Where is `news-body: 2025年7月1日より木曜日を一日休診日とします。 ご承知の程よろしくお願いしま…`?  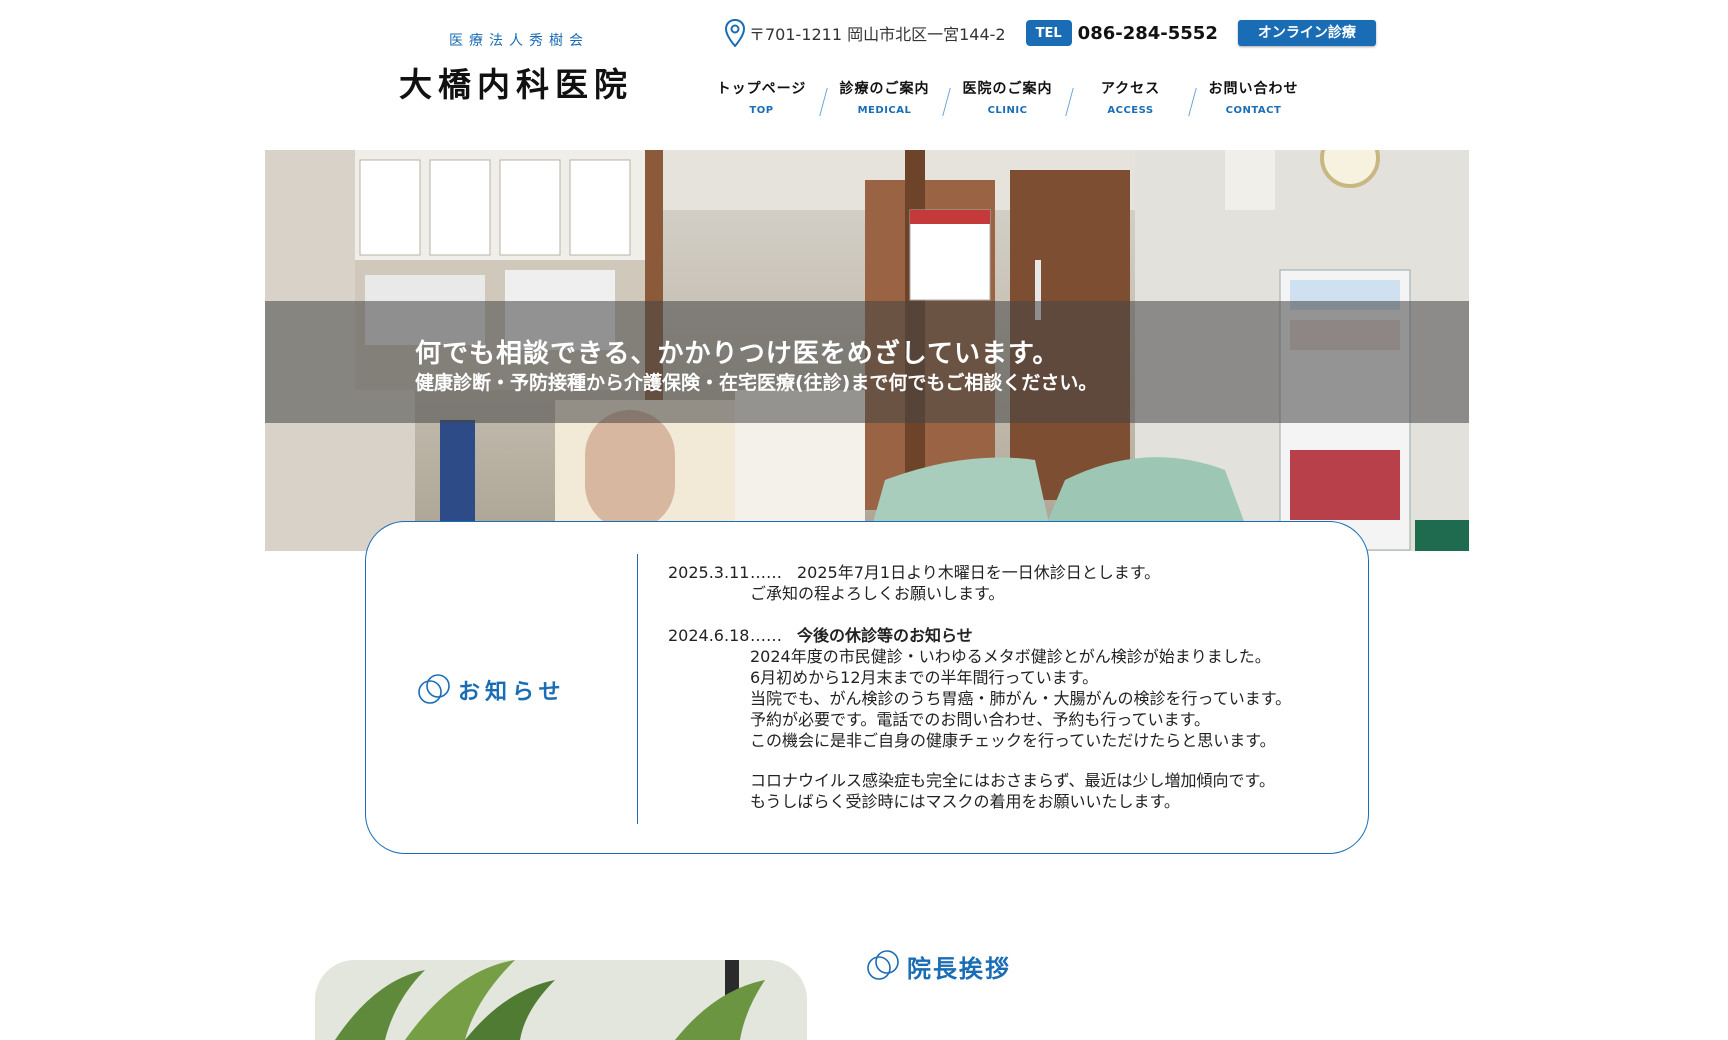
news-body: 2025年7月1日より木曜日を一日休診日とします。 ご承知の程よろしくお願いしま… is located at coordinates (955, 583).